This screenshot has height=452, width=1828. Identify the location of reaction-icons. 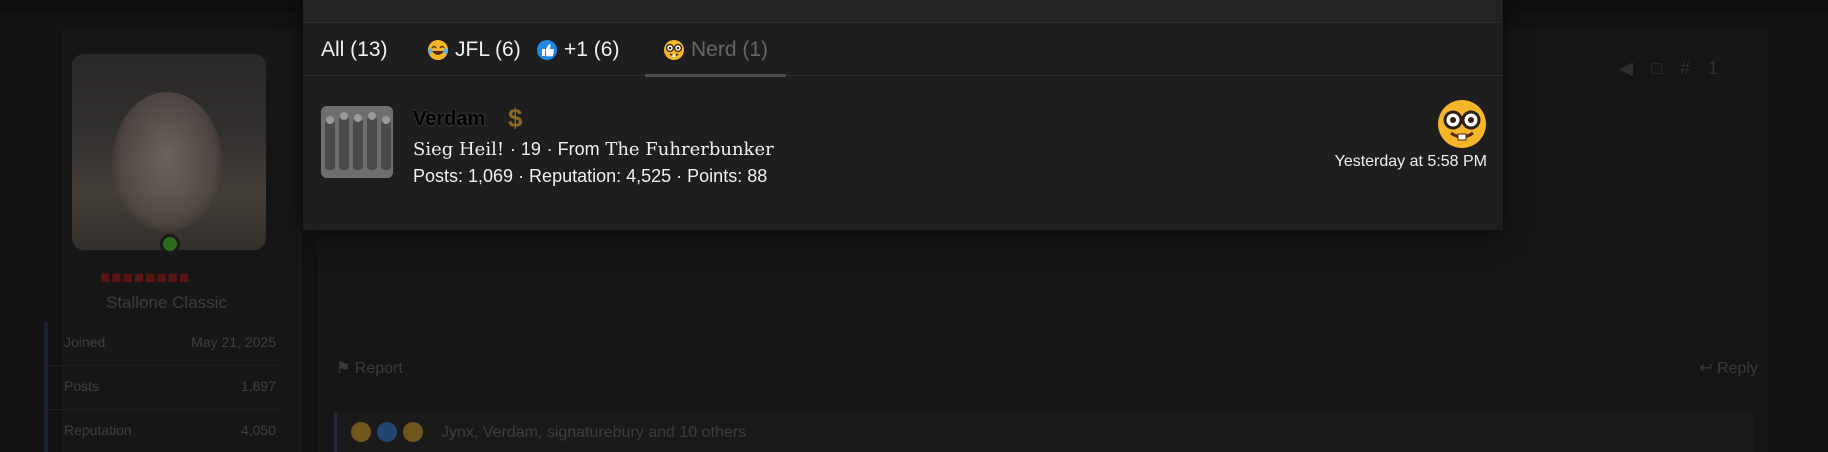
(390, 434).